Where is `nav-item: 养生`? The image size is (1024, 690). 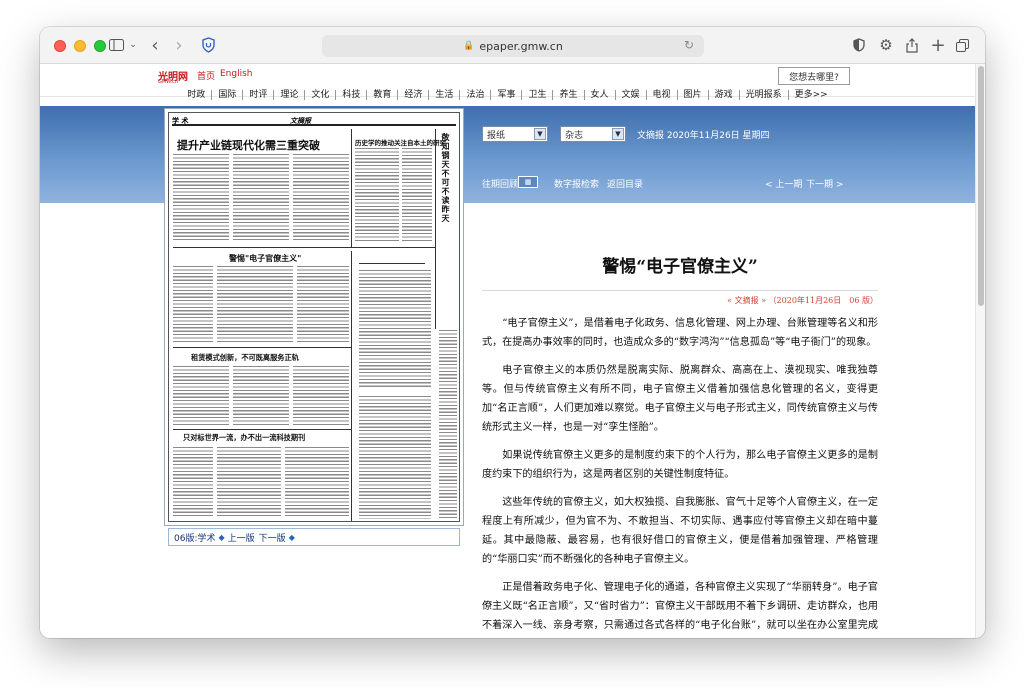 nav-item: 养生 is located at coordinates (567, 95).